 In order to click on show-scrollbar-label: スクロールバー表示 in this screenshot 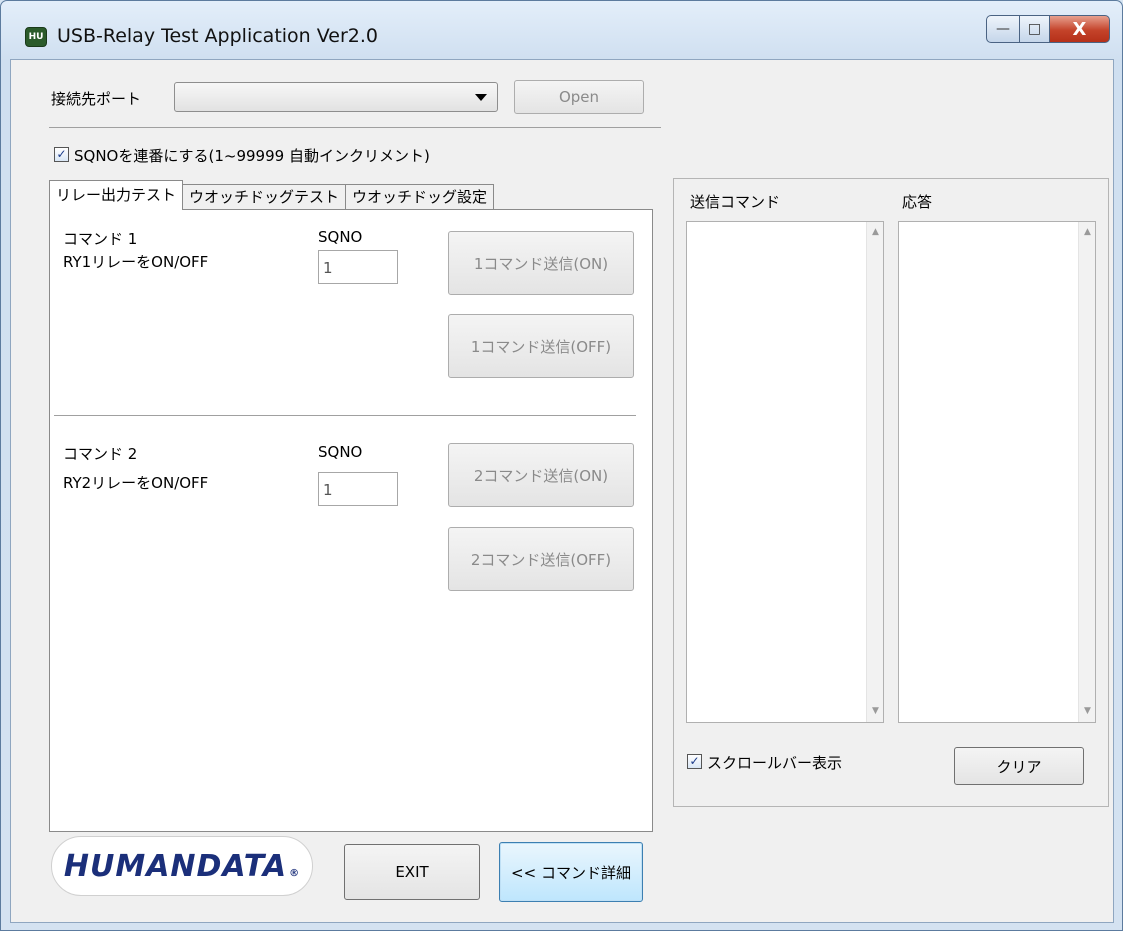, I will do `click(775, 763)`.